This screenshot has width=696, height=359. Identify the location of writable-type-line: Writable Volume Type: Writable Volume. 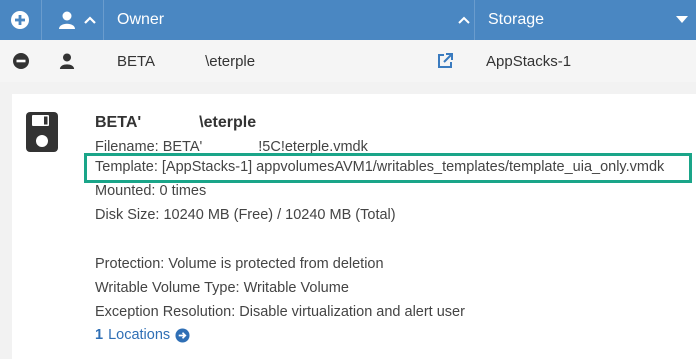
(222, 288).